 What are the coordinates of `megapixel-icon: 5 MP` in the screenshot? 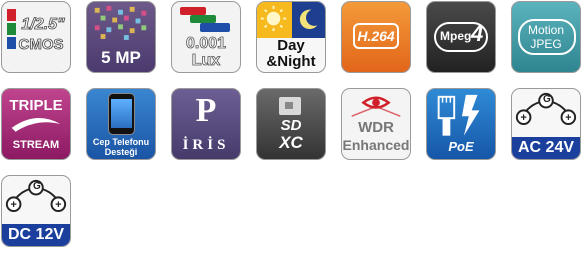 It's located at (121, 37).